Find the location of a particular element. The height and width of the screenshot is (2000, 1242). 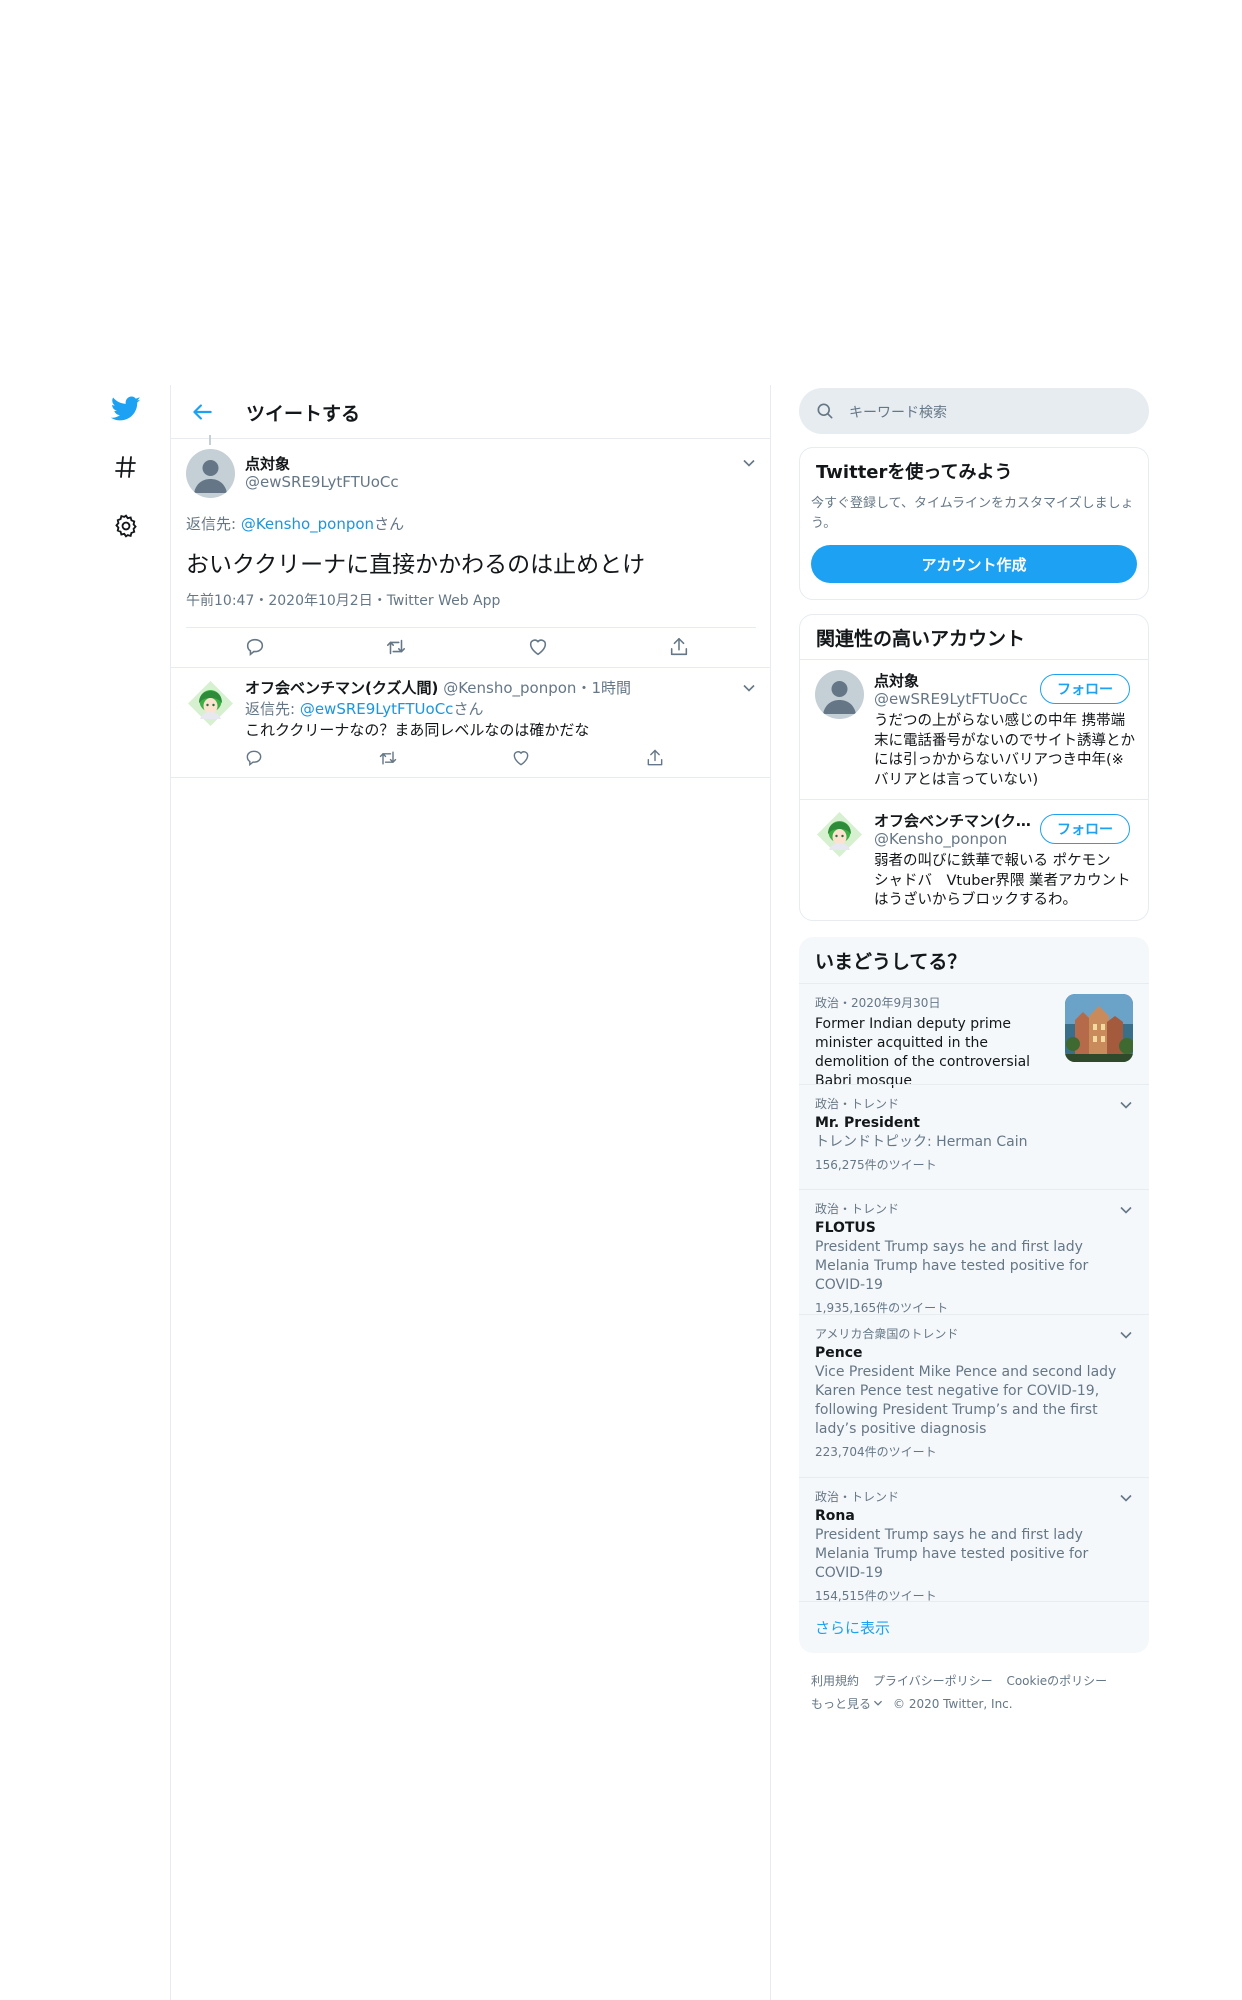

footer-more-link: もっと見る is located at coordinates (841, 1703).